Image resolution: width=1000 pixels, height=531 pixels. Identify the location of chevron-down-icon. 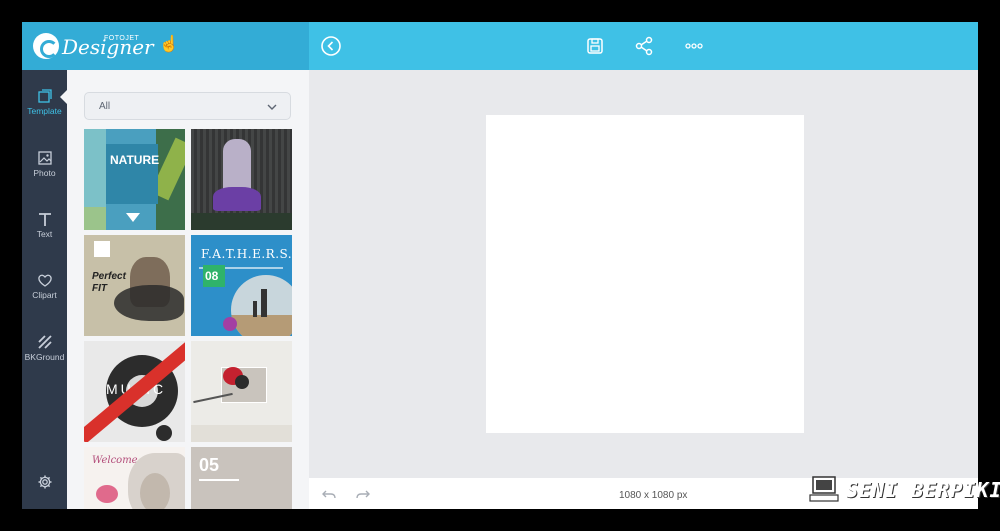
(272, 107).